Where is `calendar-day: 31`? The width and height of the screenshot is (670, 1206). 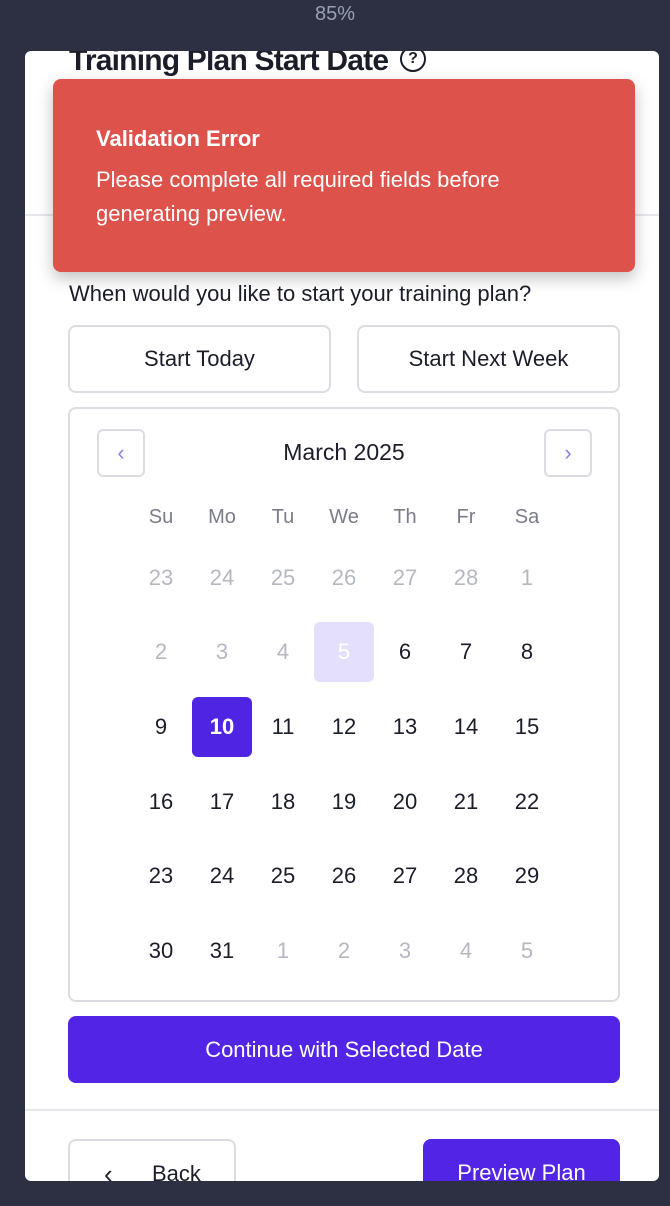 calendar-day: 31 is located at coordinates (222, 951).